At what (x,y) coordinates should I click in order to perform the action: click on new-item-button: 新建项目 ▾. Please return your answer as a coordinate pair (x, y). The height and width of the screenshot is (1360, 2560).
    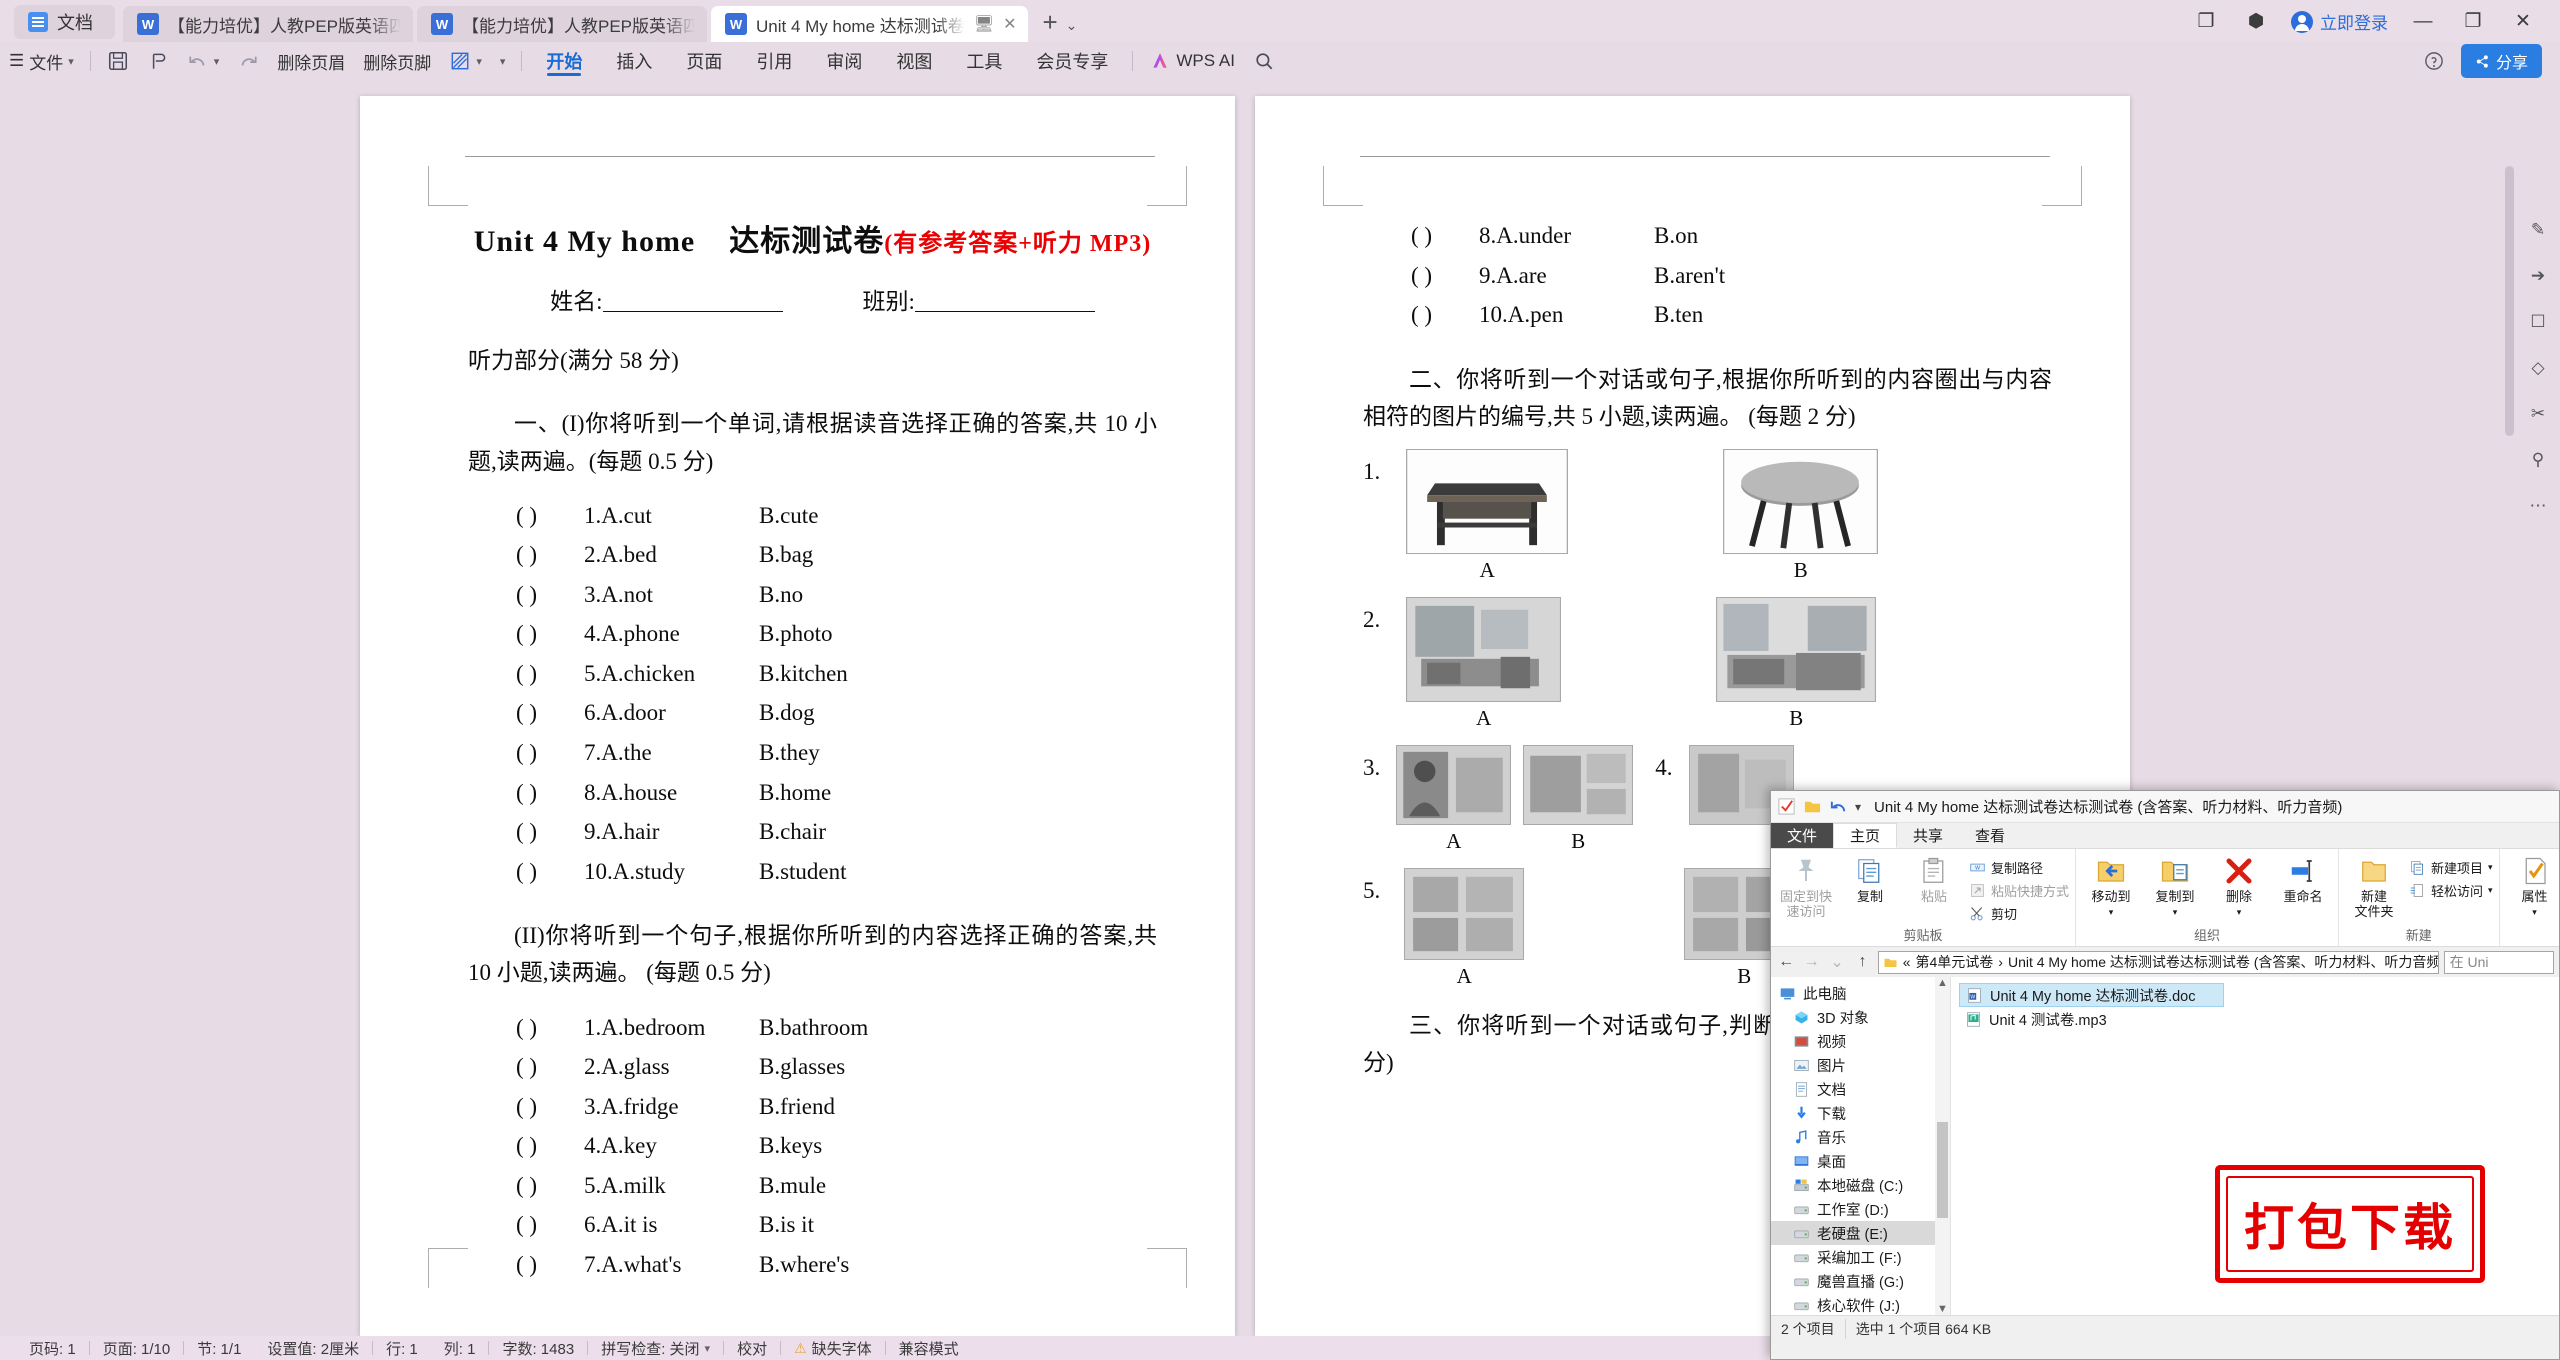
    Looking at the image, I should click on (2451, 867).